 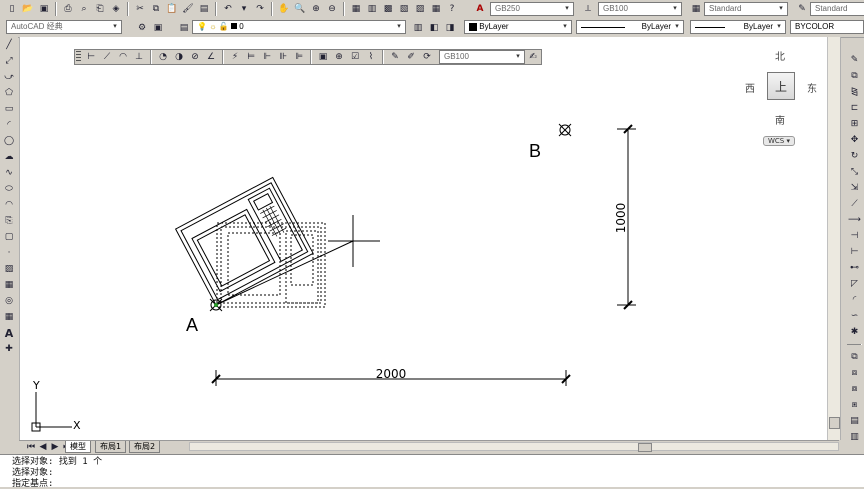 I want to click on table-style-combo: Standard ▾, so click(x=746, y=9).